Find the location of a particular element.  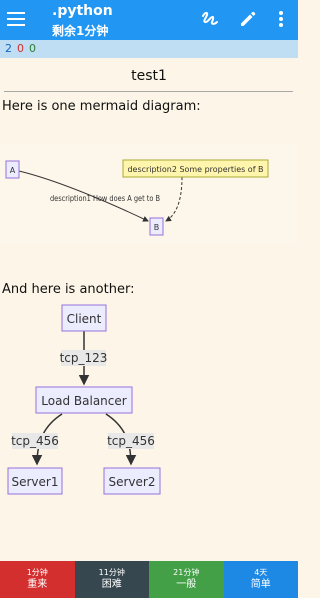

edge-label-top: tcp_123 is located at coordinates (84, 358).